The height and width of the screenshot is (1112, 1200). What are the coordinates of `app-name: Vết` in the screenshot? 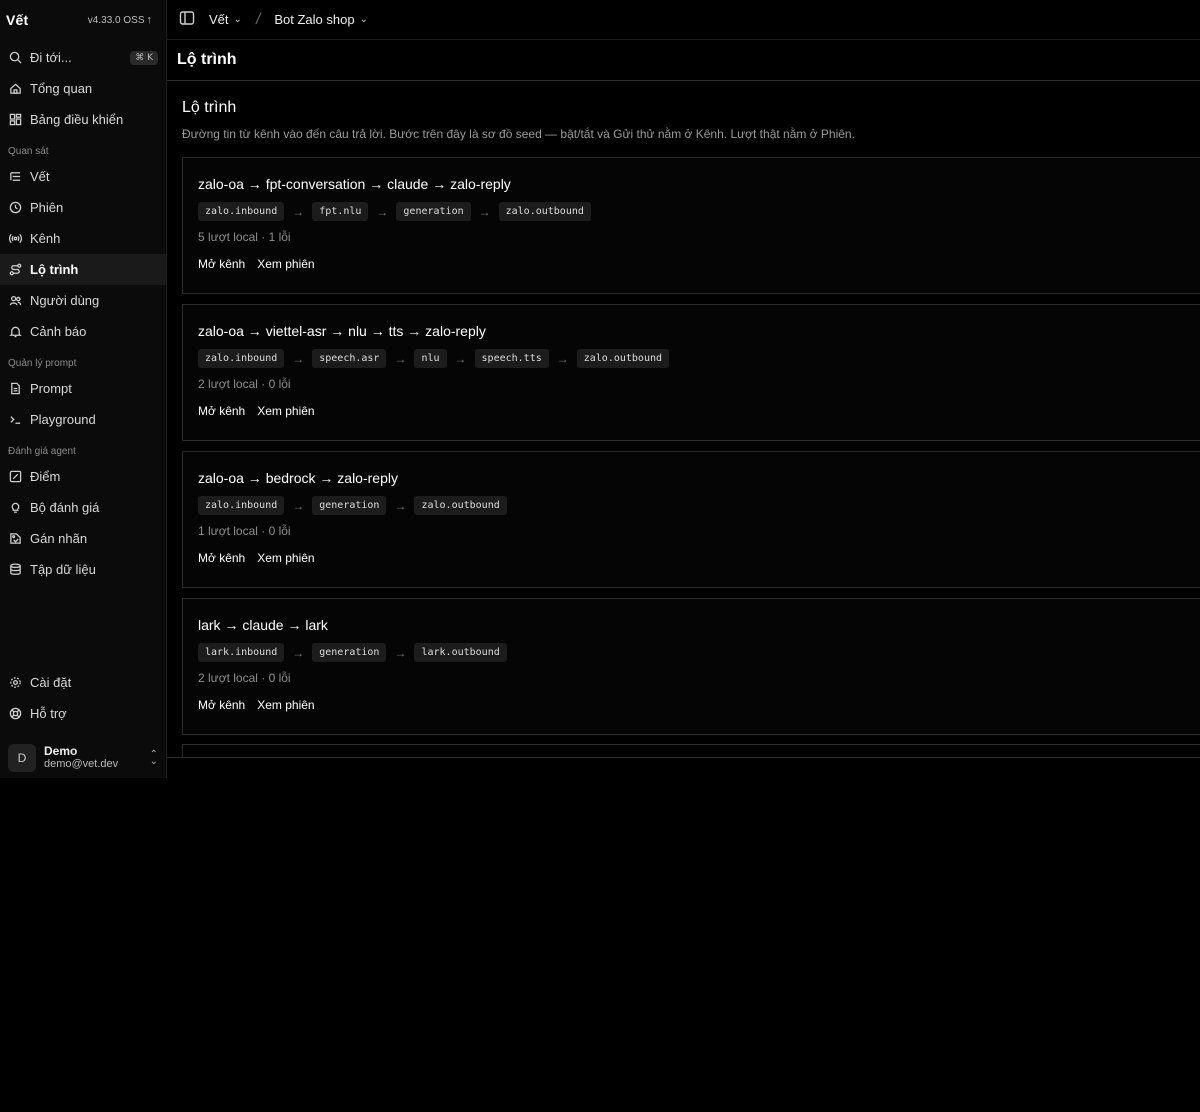 It's located at (17, 20).